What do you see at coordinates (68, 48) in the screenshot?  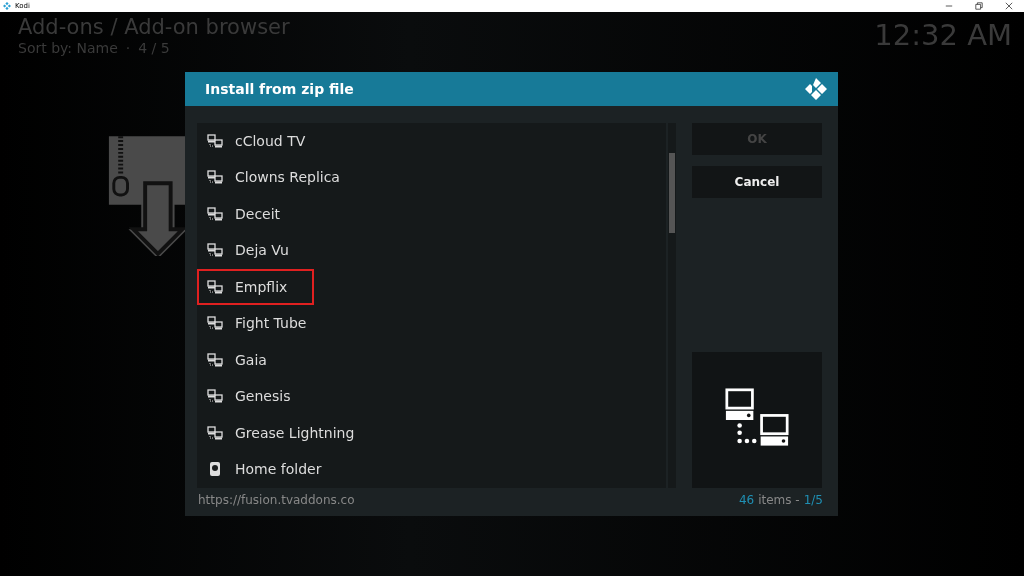 I see `sort-label: Sort by: Name` at bounding box center [68, 48].